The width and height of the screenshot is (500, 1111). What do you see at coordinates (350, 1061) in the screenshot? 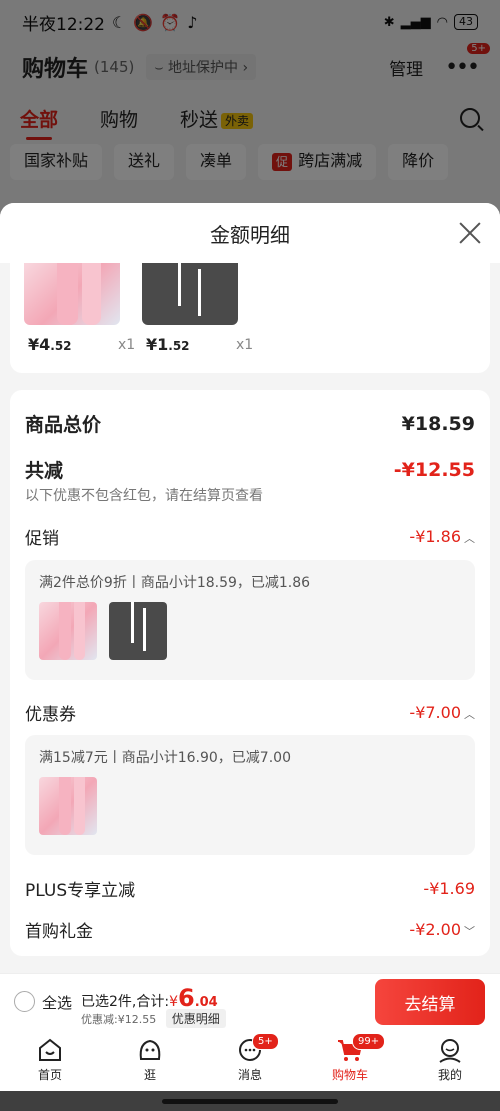
I see `tab-cart: 购物车 99+` at bounding box center [350, 1061].